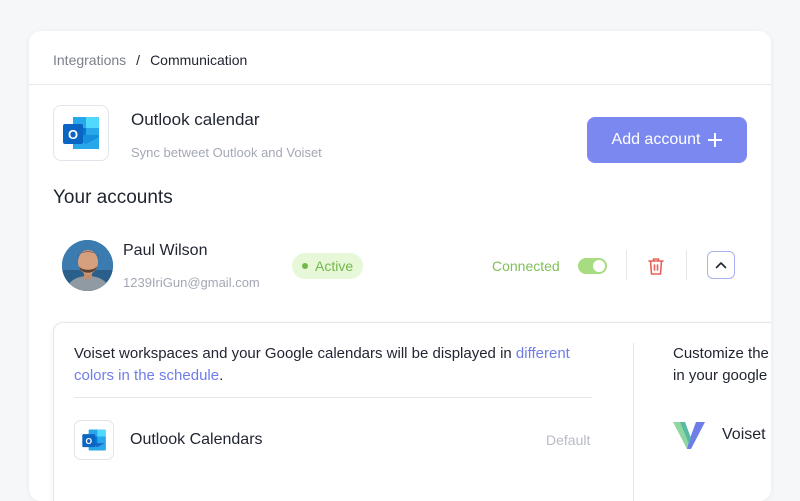 This screenshot has height=501, width=800. I want to click on panel-column-divider, so click(633, 422).